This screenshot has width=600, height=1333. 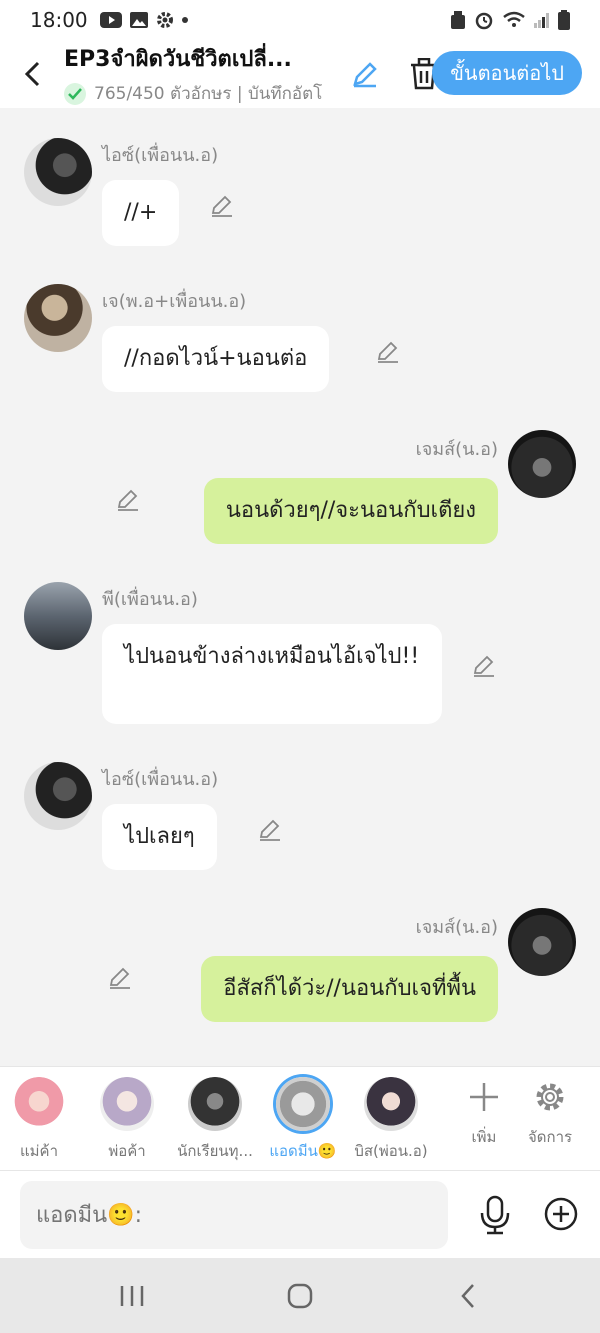 I want to click on character-label: บิส(พ่อน.อ), so click(x=391, y=1151).